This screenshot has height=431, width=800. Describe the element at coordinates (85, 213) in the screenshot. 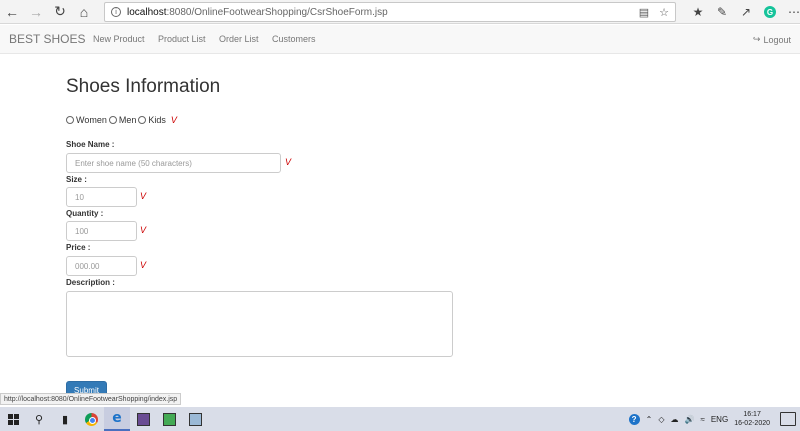

I see `quantity-label: Quantity :` at that location.